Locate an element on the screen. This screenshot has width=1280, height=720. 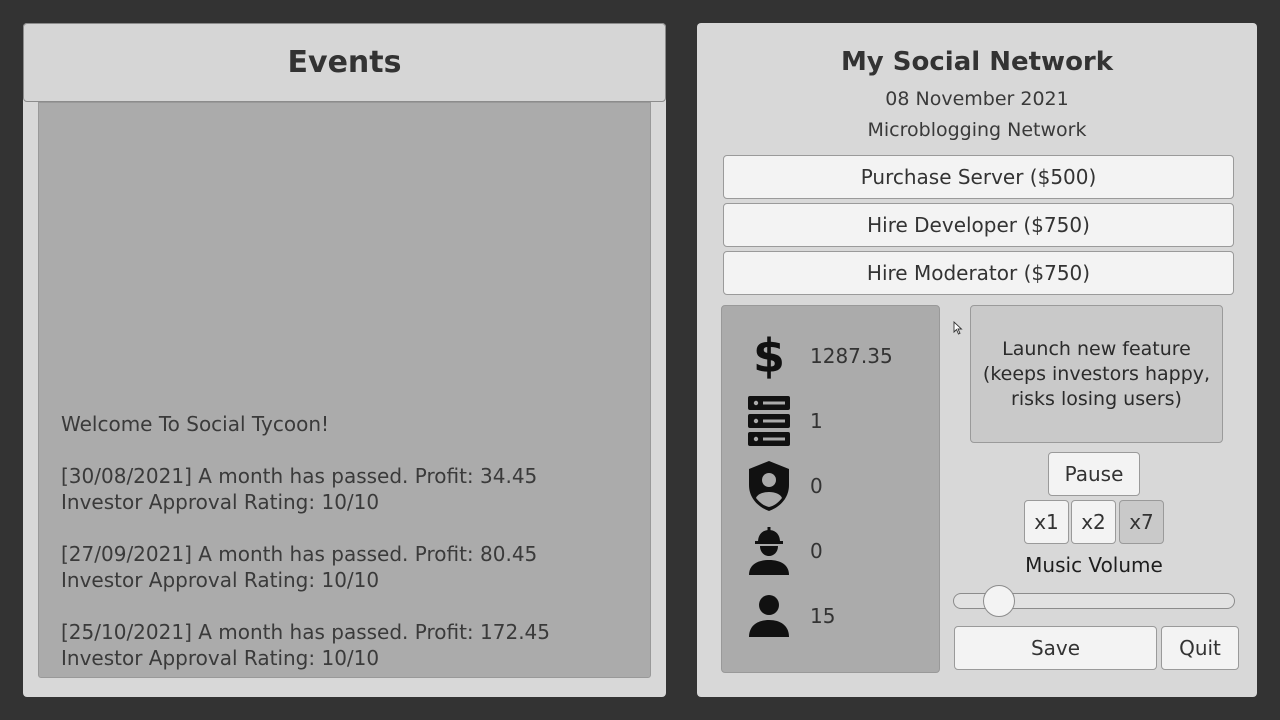
events-header: Events is located at coordinates (344, 62).